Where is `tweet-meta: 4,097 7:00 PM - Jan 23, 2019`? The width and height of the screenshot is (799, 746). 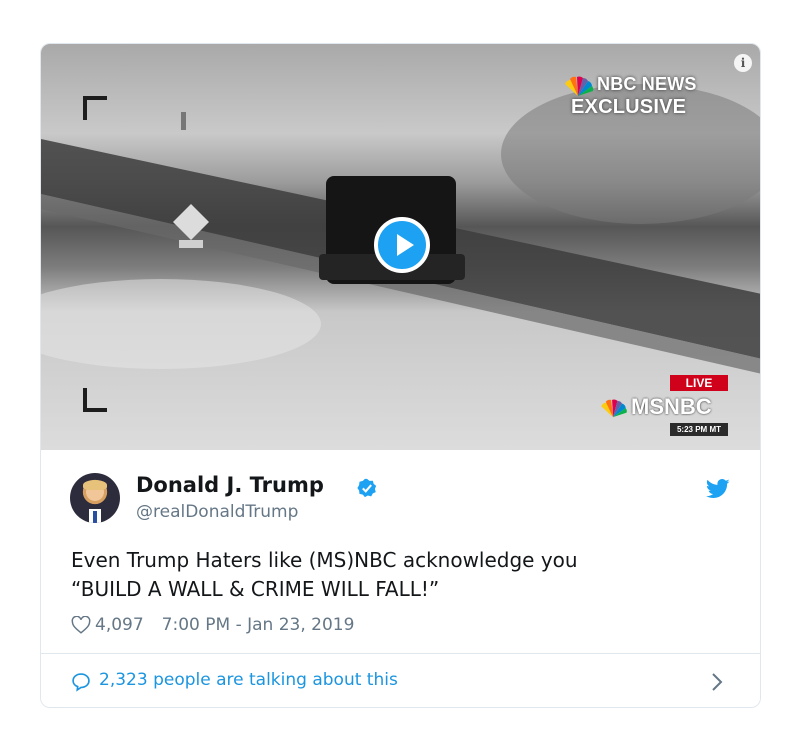
tweet-meta: 4,097 7:00 PM - Jan 23, 2019 is located at coordinates (212, 625).